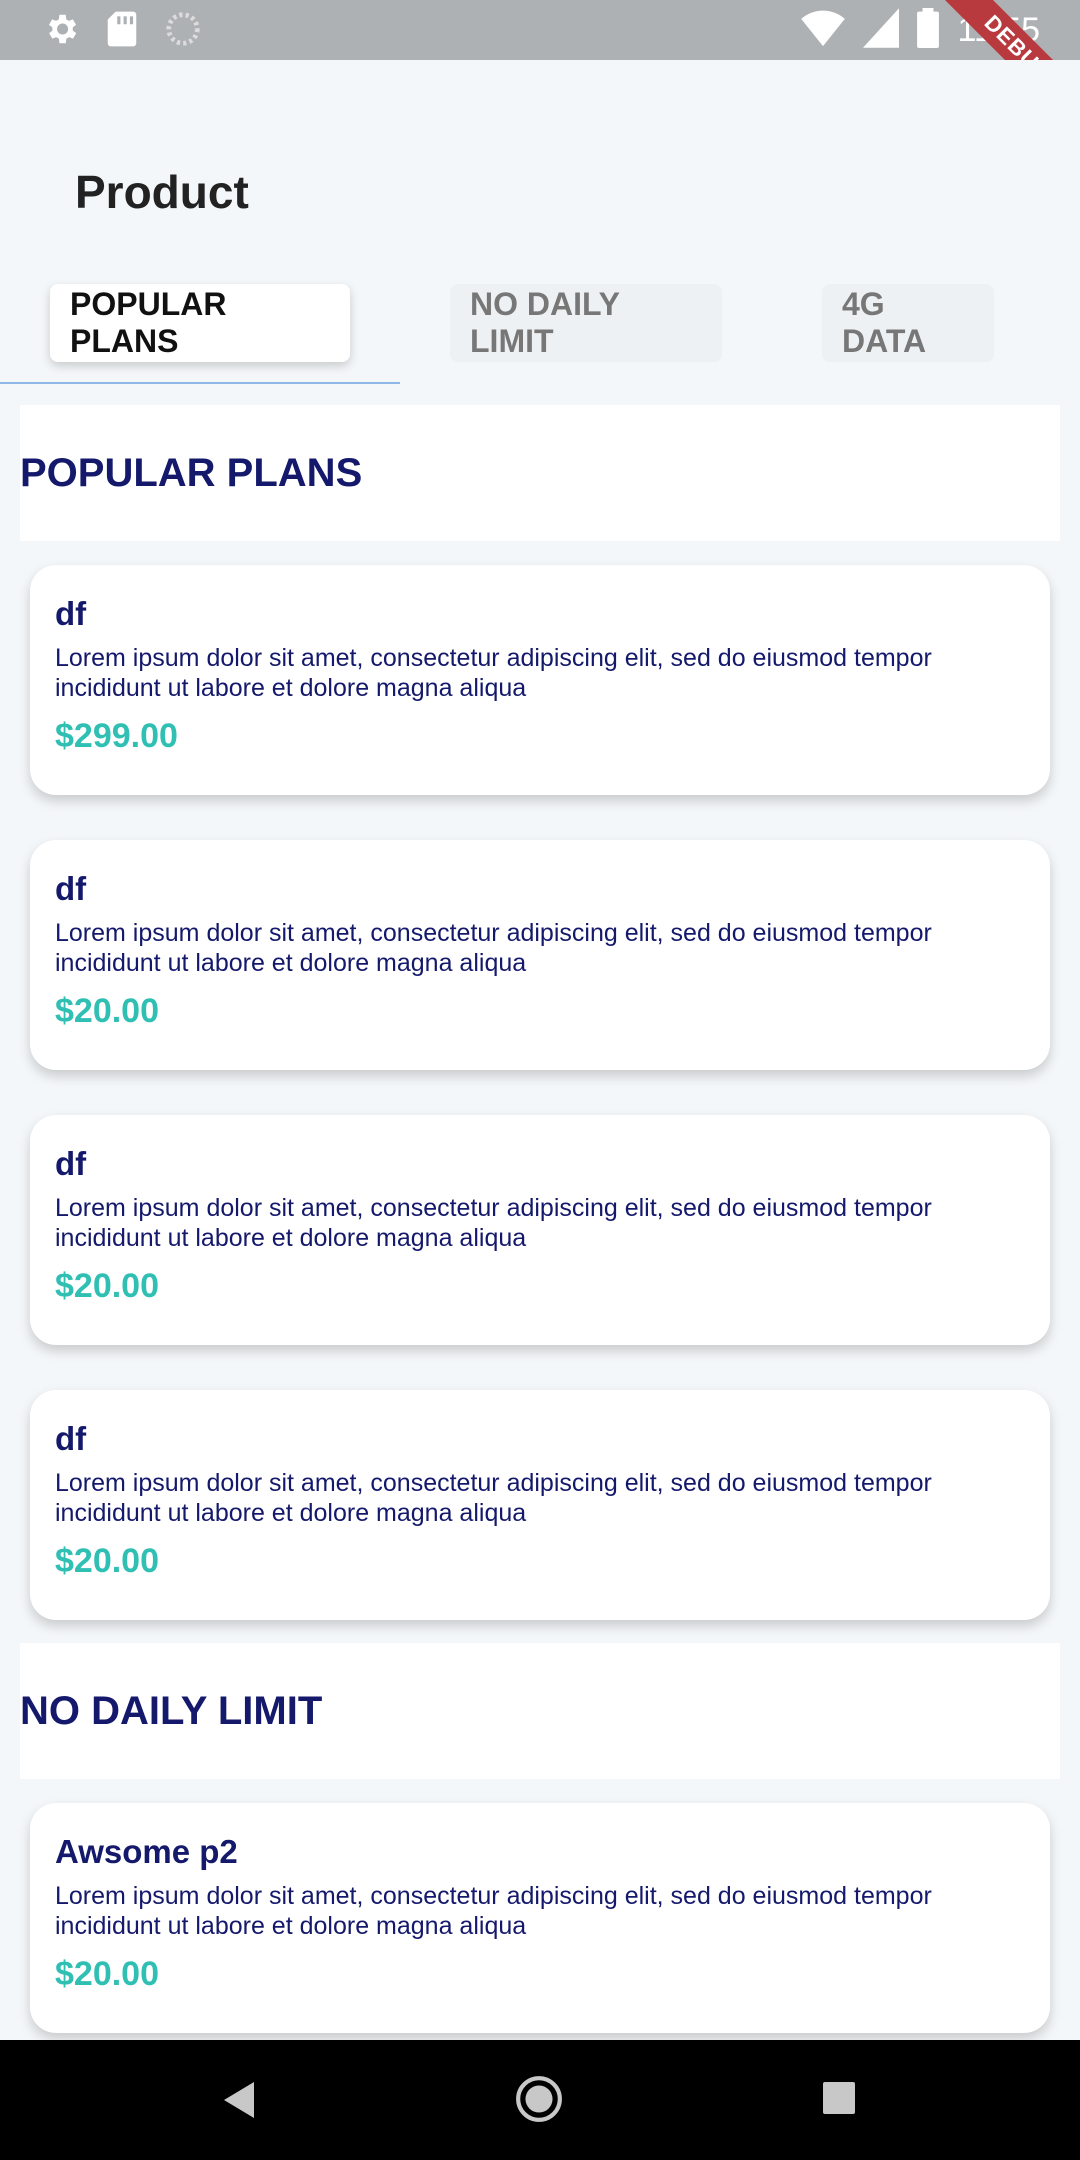 This screenshot has width=1080, height=2160. I want to click on section-title: NO DAILY LIMIT, so click(171, 1710).